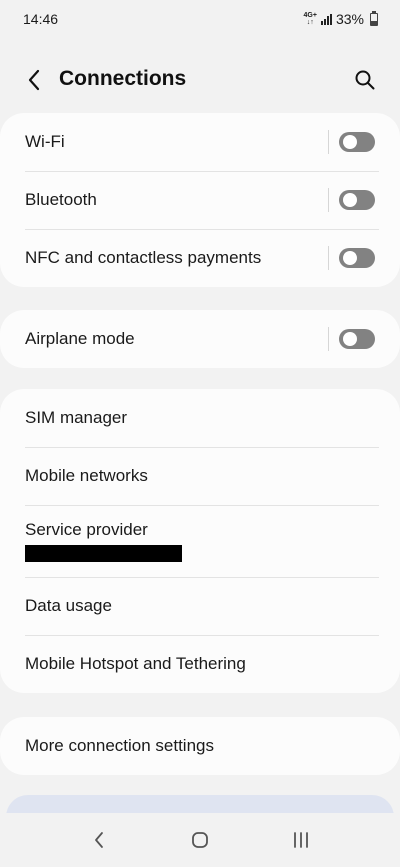  I want to click on data-usage-row: Data usage, so click(200, 606).